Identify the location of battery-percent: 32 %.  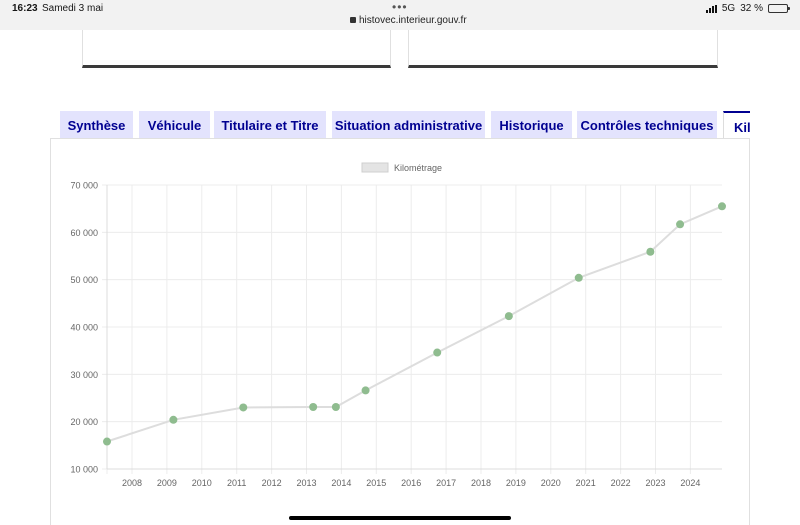
(751, 8).